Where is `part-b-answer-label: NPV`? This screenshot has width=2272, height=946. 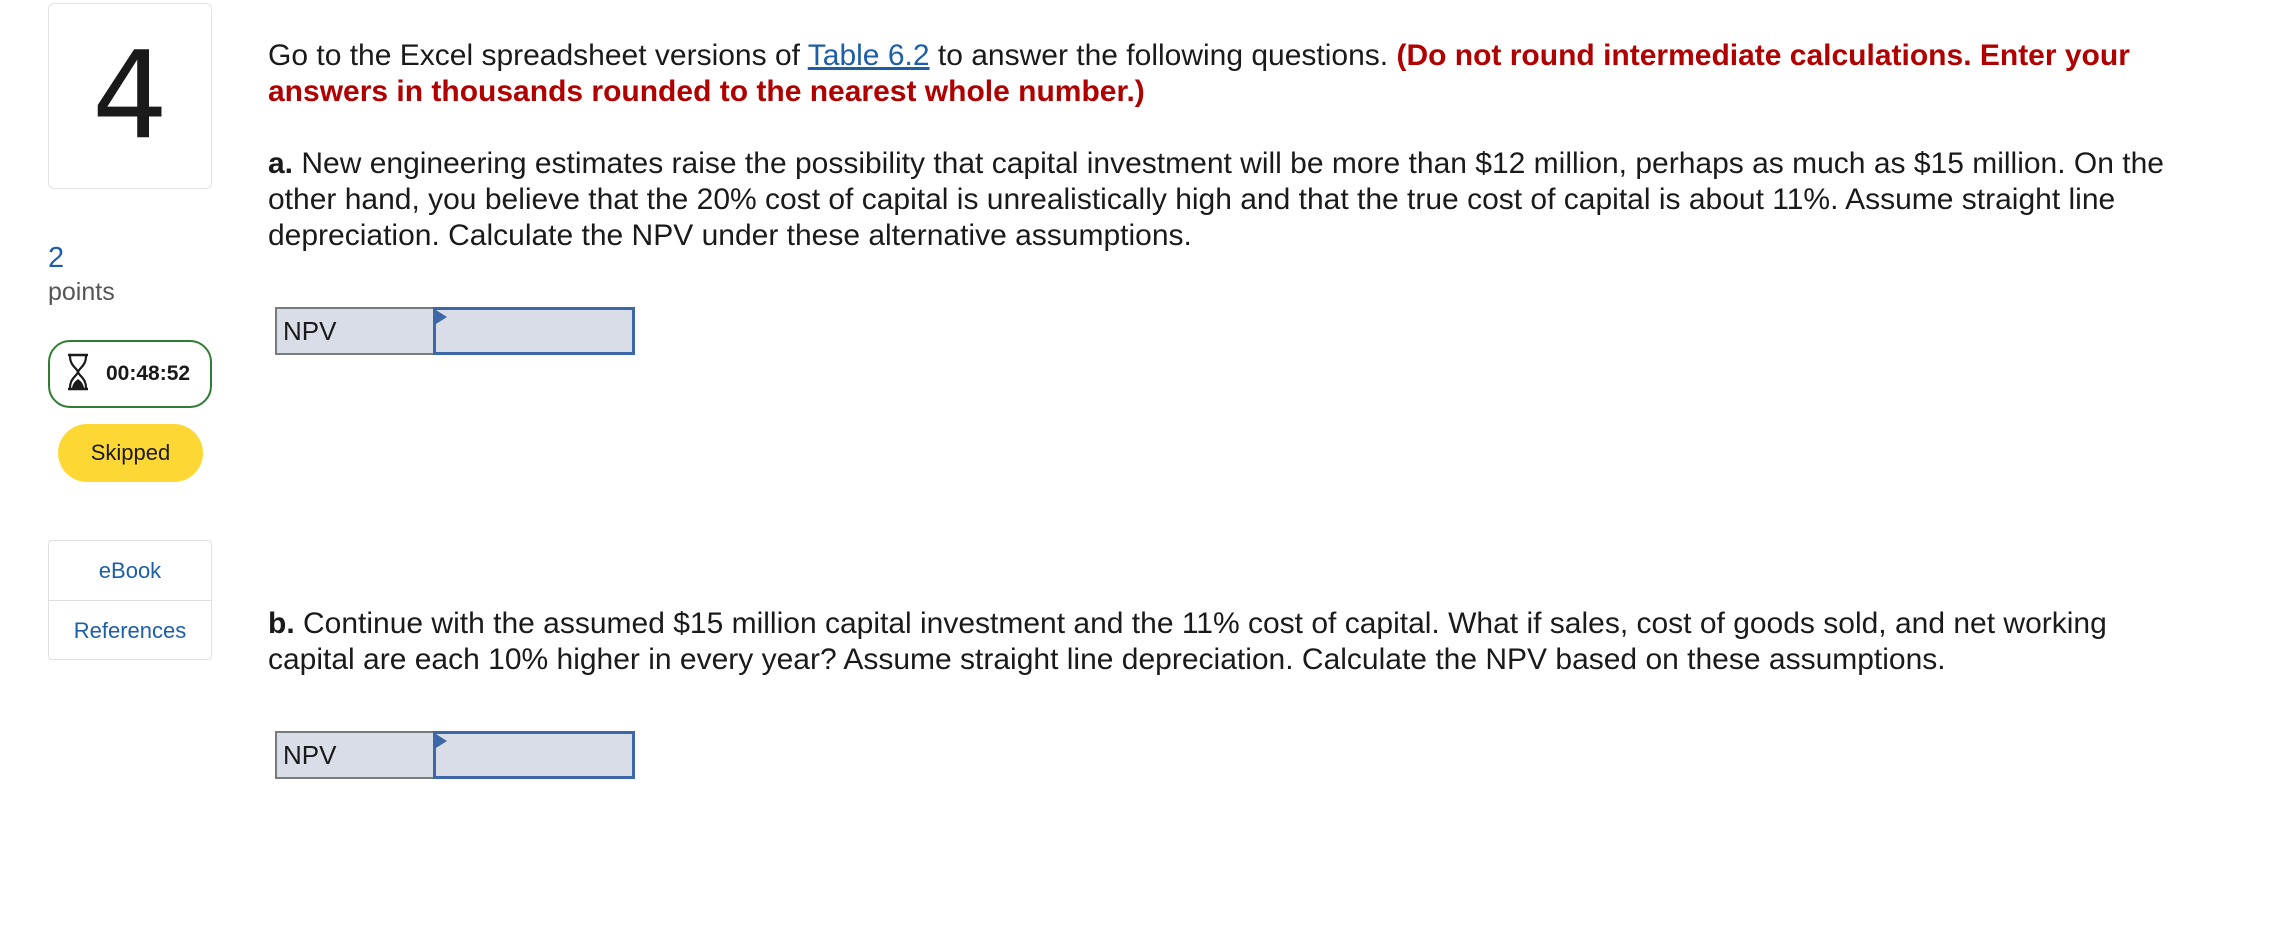 part-b-answer-label: NPV is located at coordinates (354, 755).